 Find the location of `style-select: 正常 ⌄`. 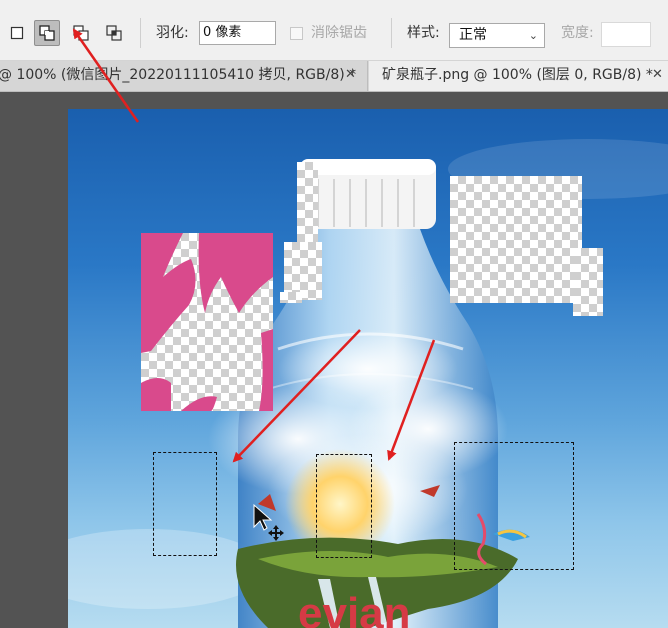

style-select: 正常 ⌄ is located at coordinates (497, 35).